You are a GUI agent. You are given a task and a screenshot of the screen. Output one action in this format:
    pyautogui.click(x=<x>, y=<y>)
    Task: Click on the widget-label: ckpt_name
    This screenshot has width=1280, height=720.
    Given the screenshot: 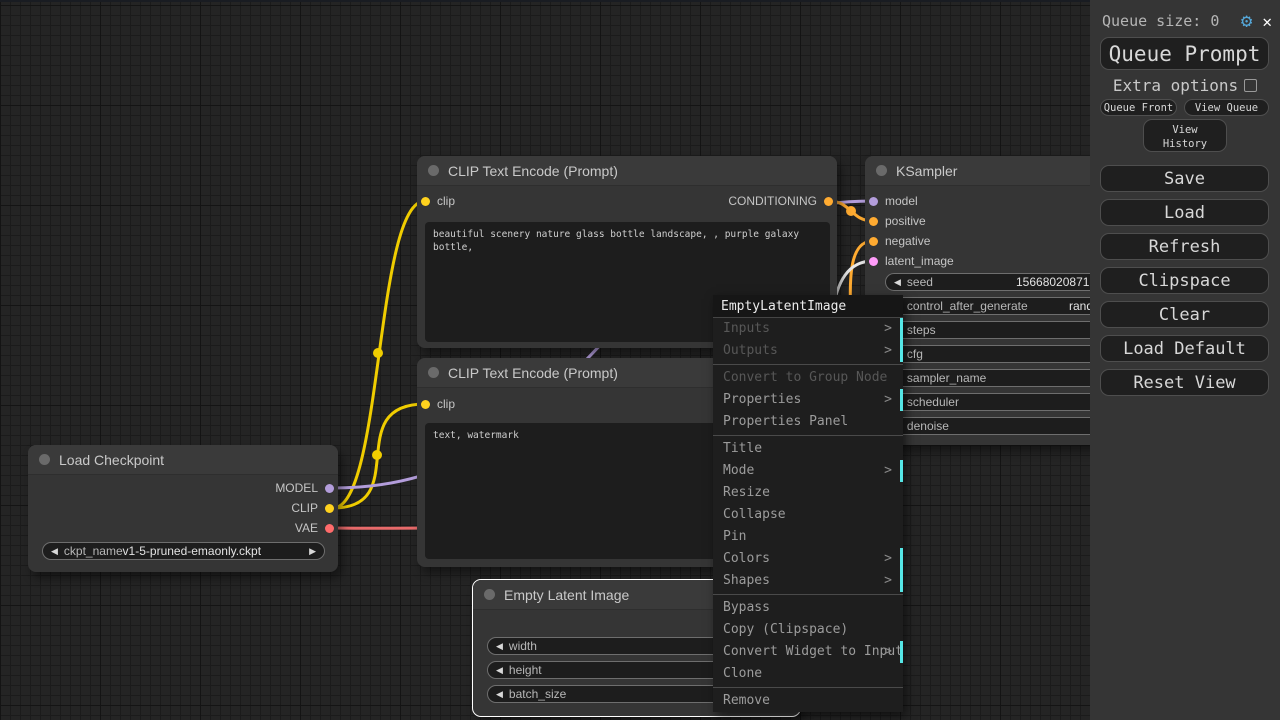 What is the action you would take?
    pyautogui.click(x=93, y=551)
    